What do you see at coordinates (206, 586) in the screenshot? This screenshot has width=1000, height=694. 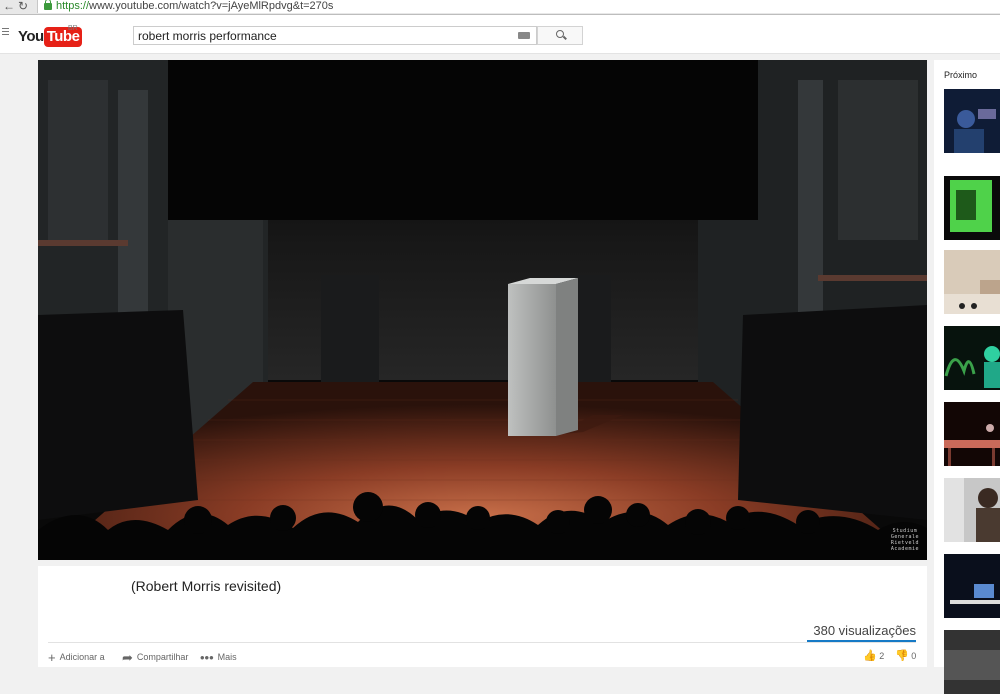 I see `video-title: (Robert Morris revisited)` at bounding box center [206, 586].